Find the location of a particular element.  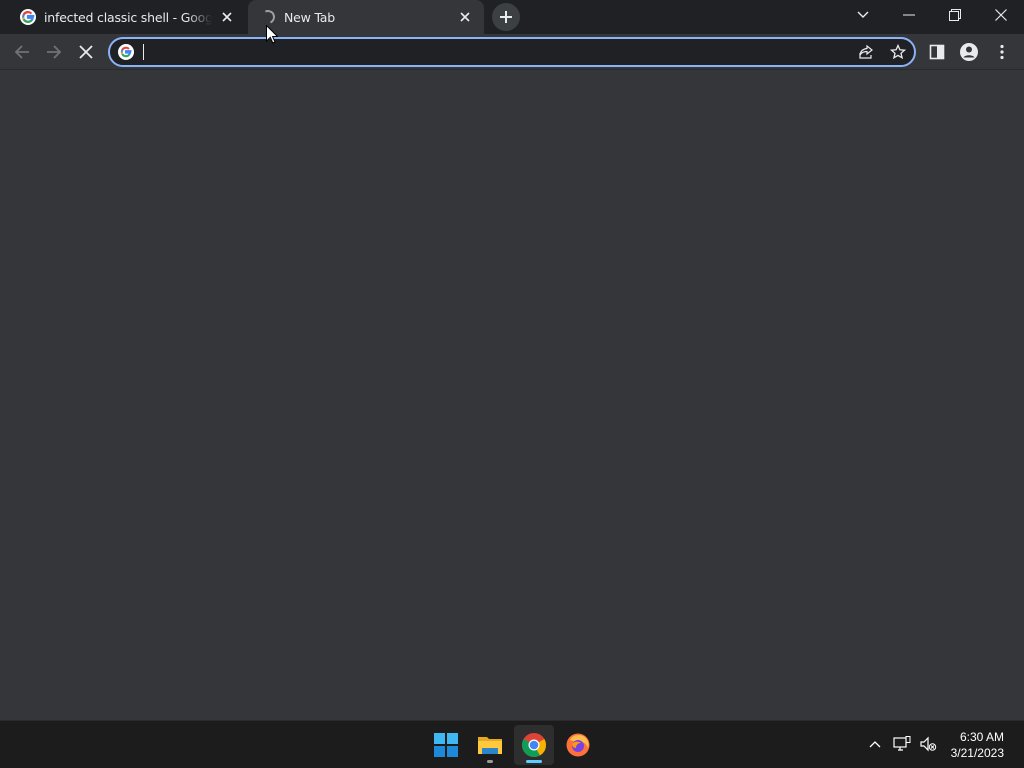

new-tab-button is located at coordinates (506, 17).